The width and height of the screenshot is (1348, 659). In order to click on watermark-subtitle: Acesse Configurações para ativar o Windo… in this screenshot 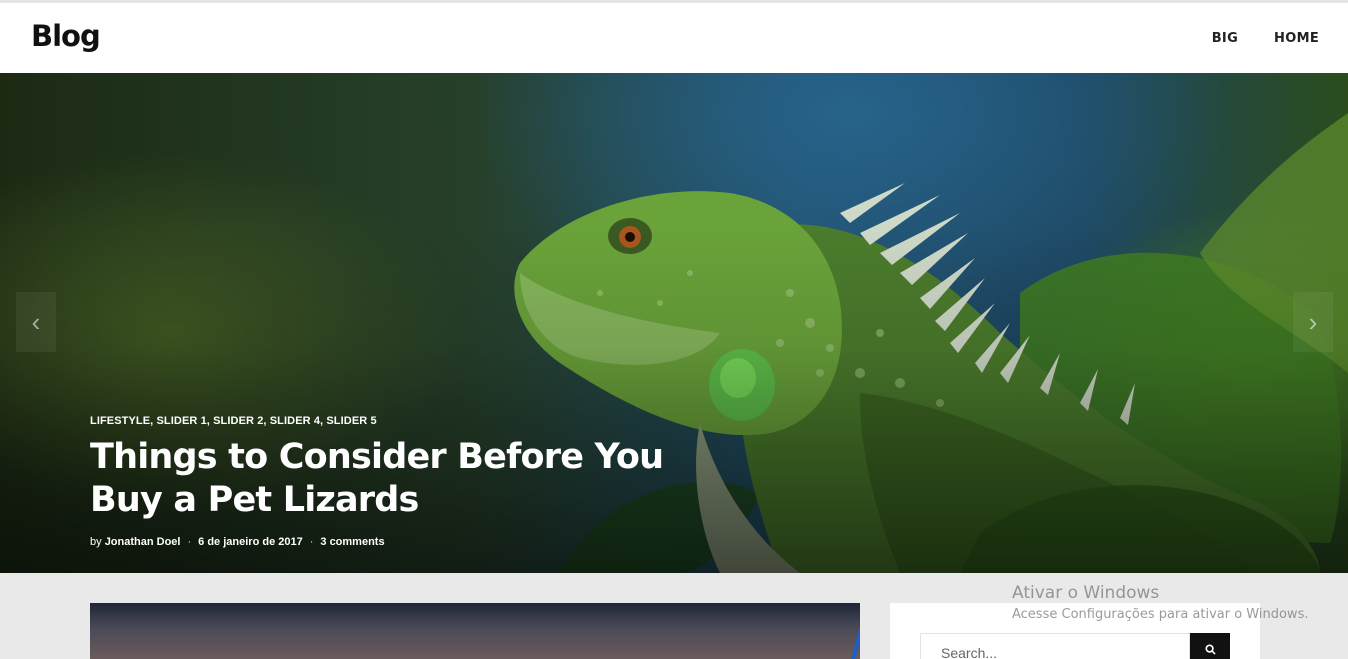, I will do `click(1160, 614)`.